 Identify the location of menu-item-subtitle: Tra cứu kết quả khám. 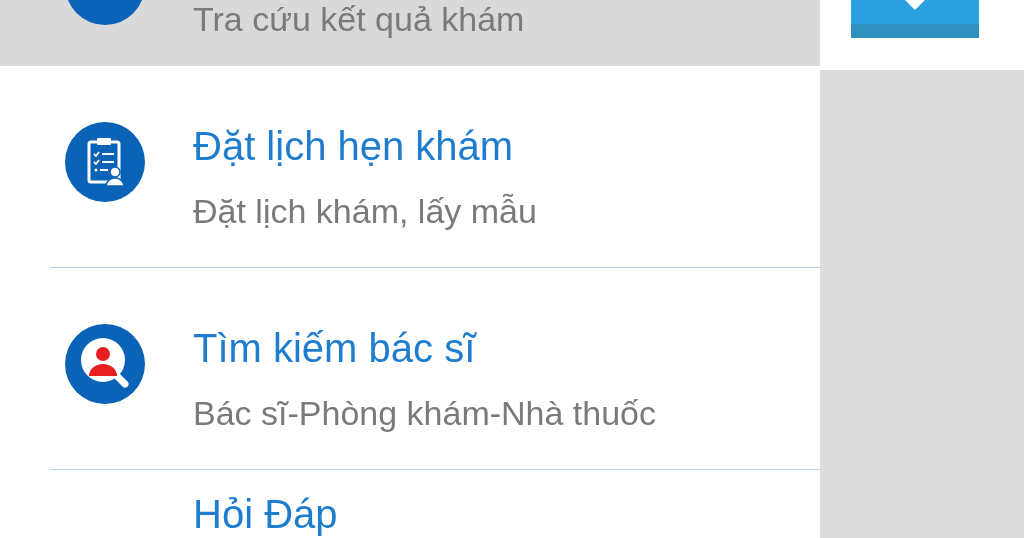
(359, 20).